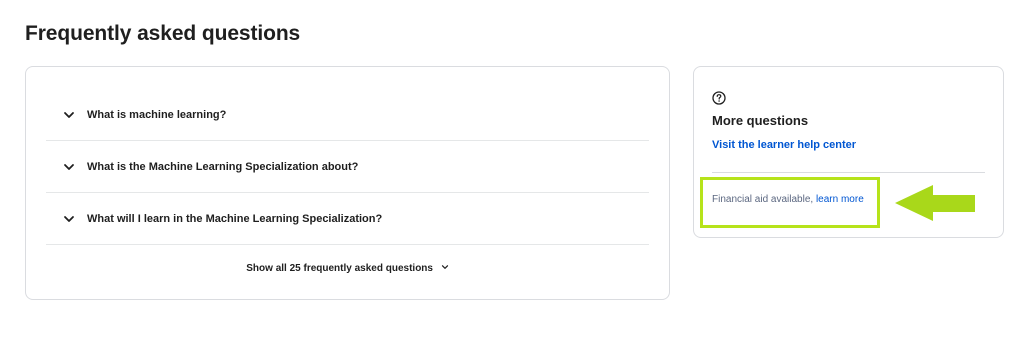 The image size is (1024, 346). I want to click on faq-item-machine-learning: What is machine learning?, so click(347, 115).